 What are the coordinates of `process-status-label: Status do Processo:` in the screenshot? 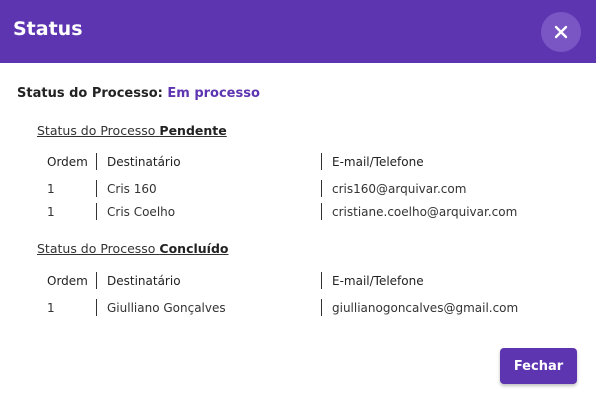 It's located at (90, 93).